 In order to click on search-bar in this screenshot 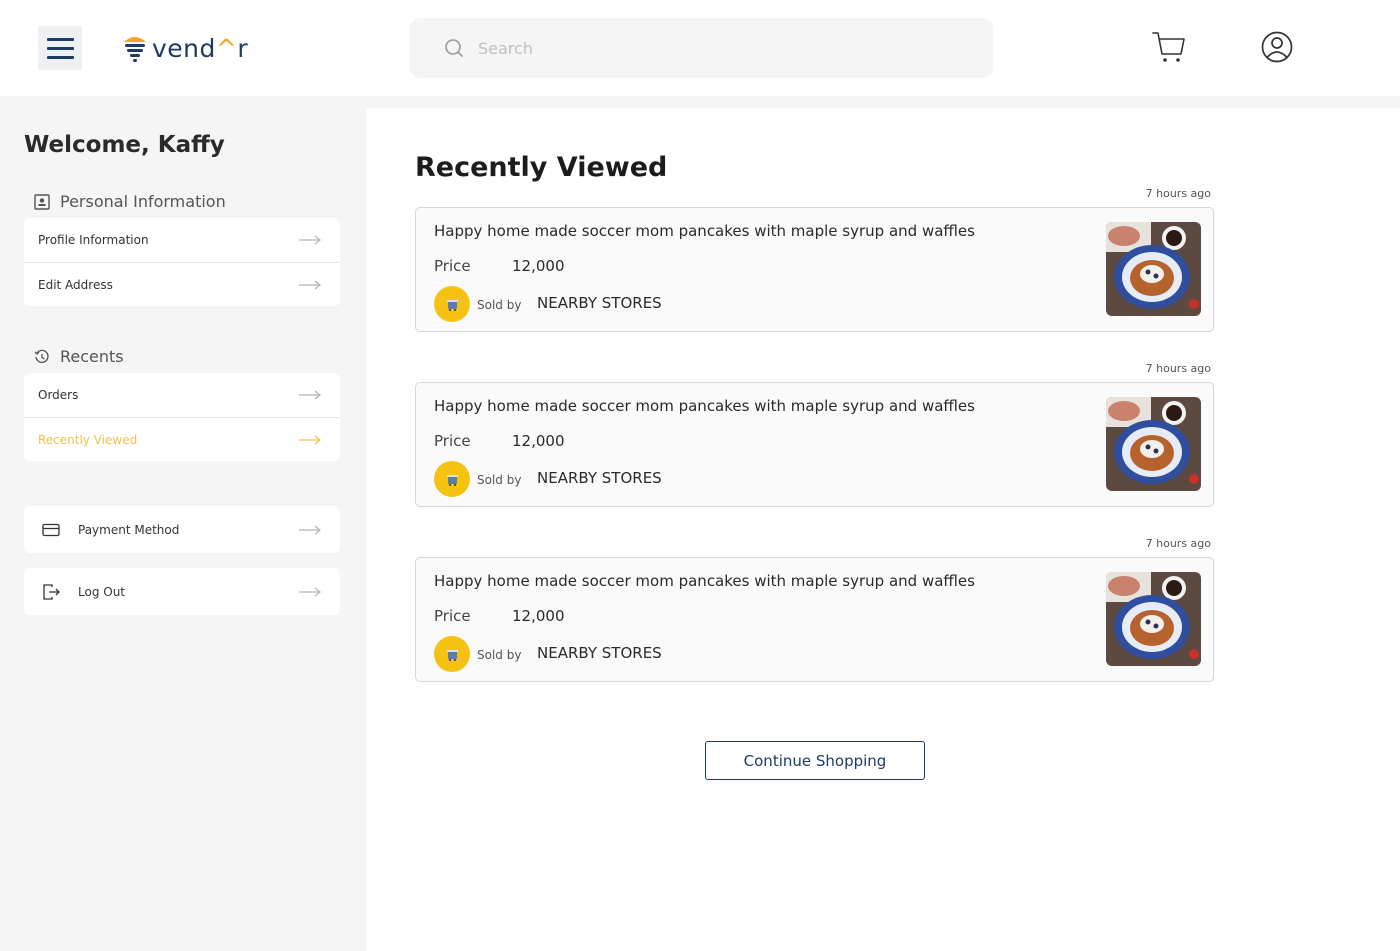, I will do `click(701, 48)`.